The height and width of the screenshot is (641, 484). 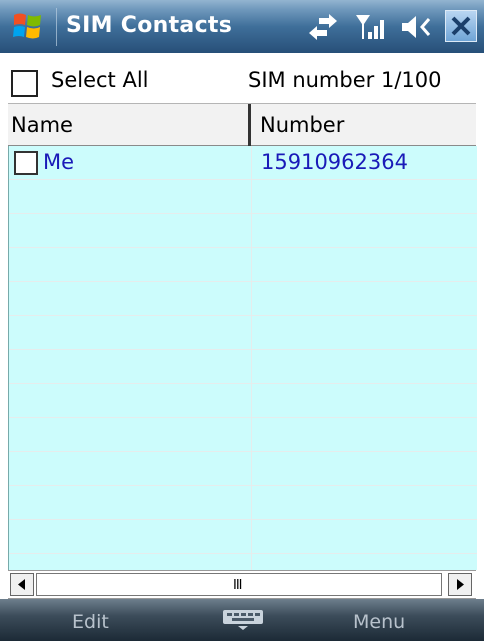 What do you see at coordinates (56, 27) in the screenshot?
I see `title-separator` at bounding box center [56, 27].